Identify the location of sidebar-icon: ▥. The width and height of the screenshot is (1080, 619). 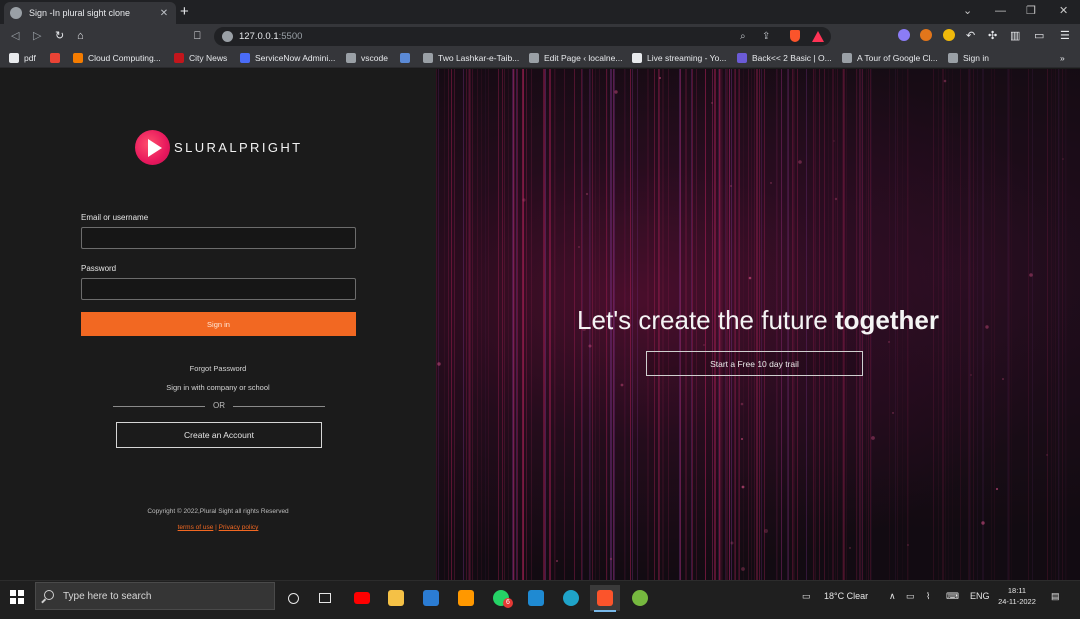
(1015, 36).